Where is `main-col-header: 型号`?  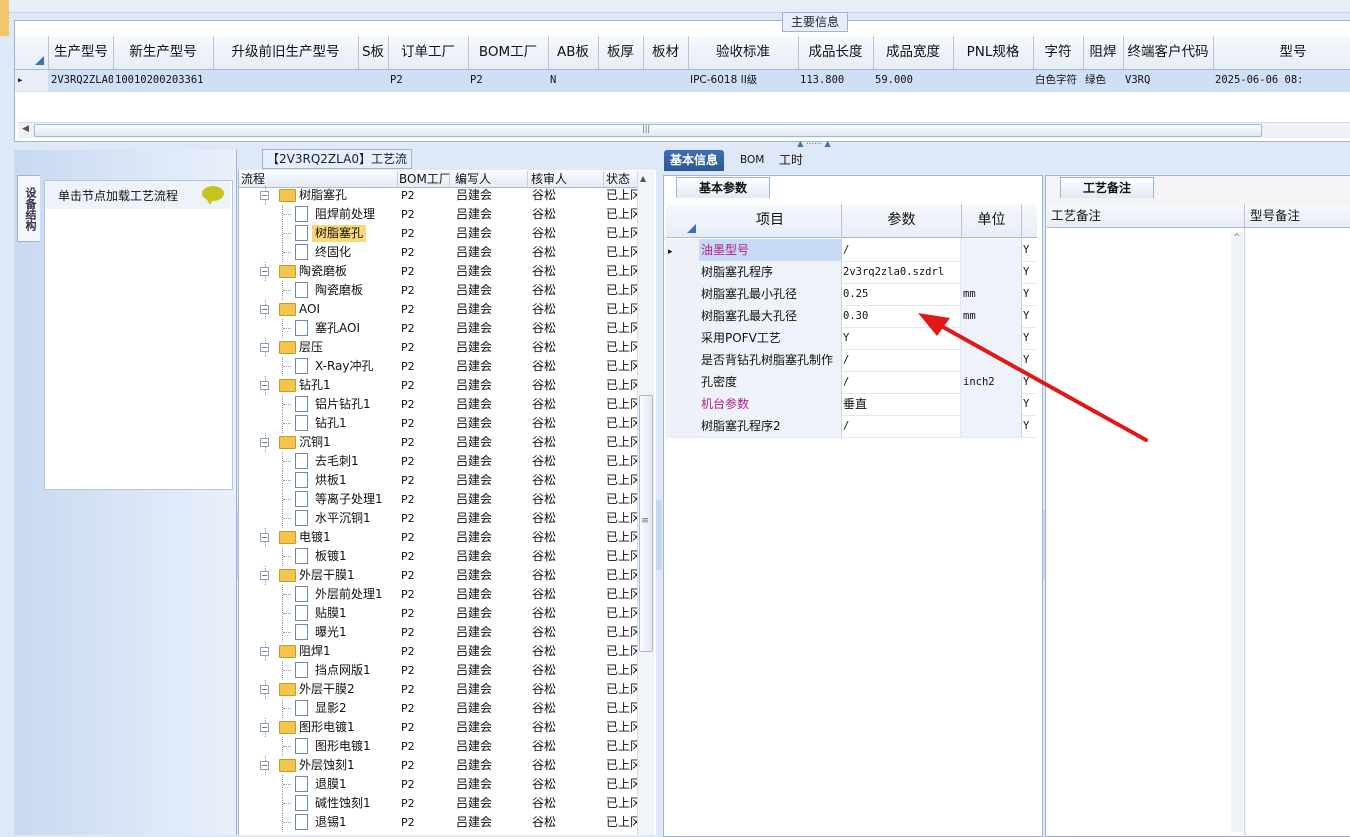 main-col-header: 型号 is located at coordinates (1281, 52).